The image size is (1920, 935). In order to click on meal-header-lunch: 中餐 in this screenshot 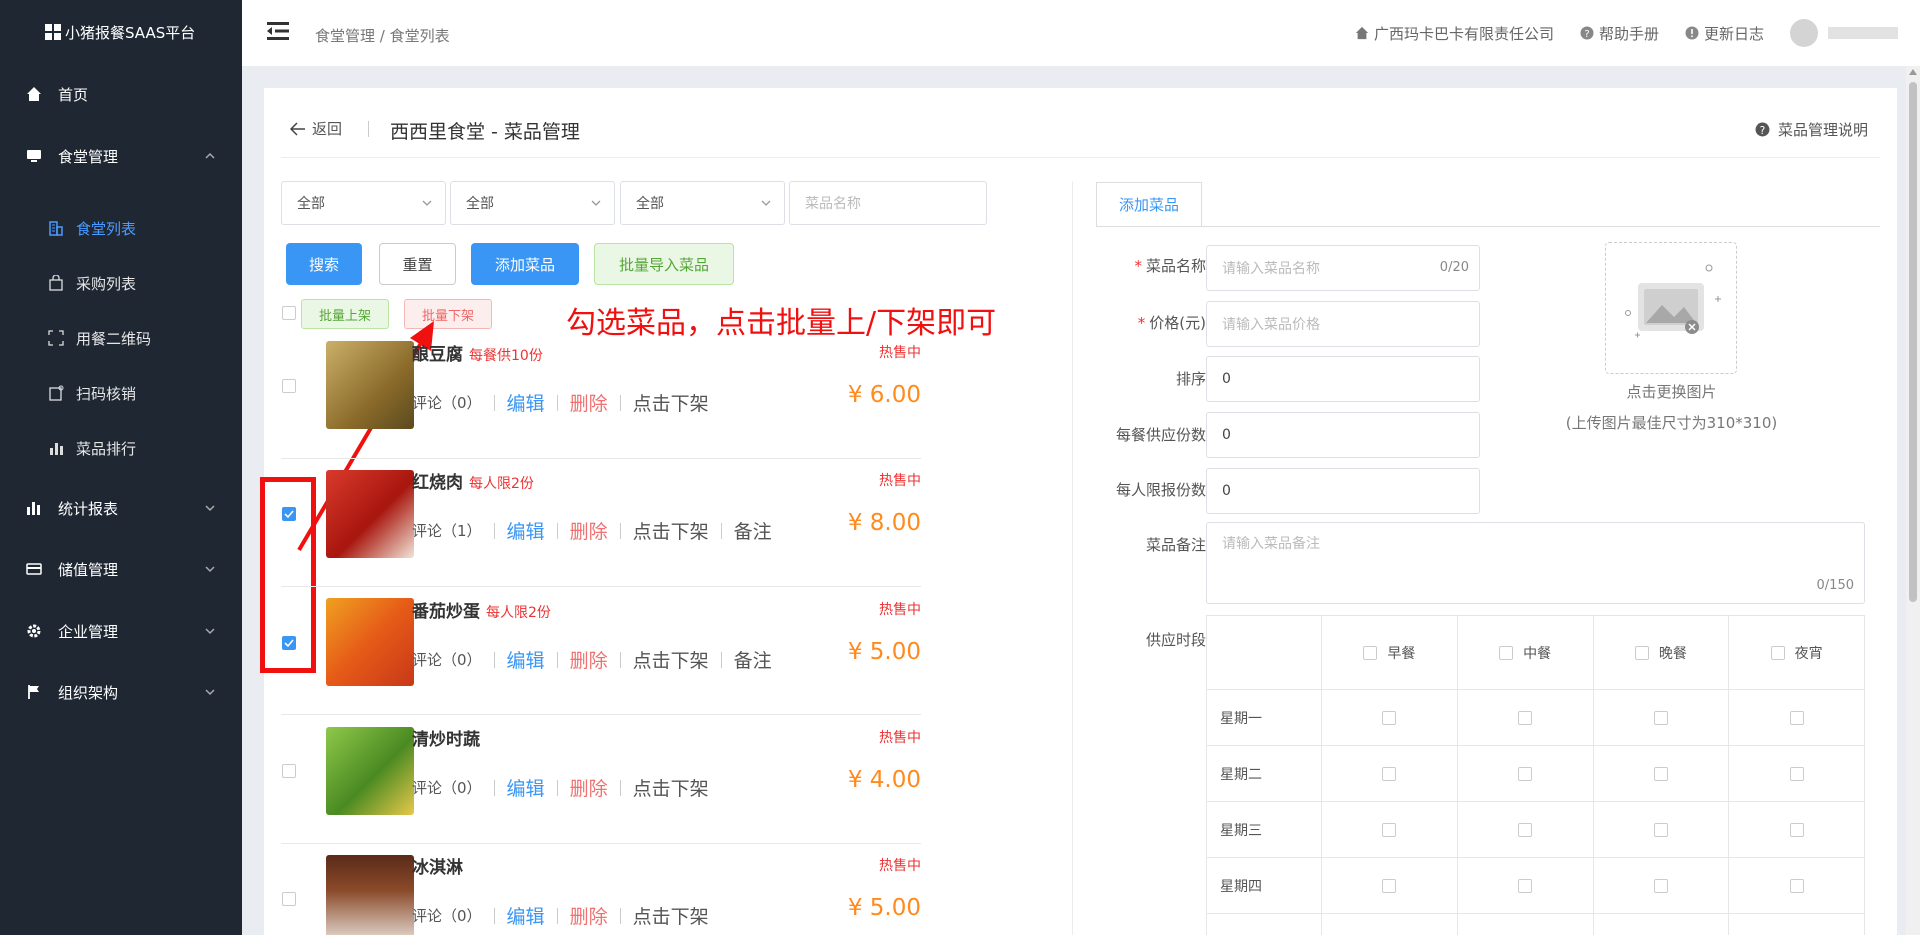, I will do `click(1525, 652)`.